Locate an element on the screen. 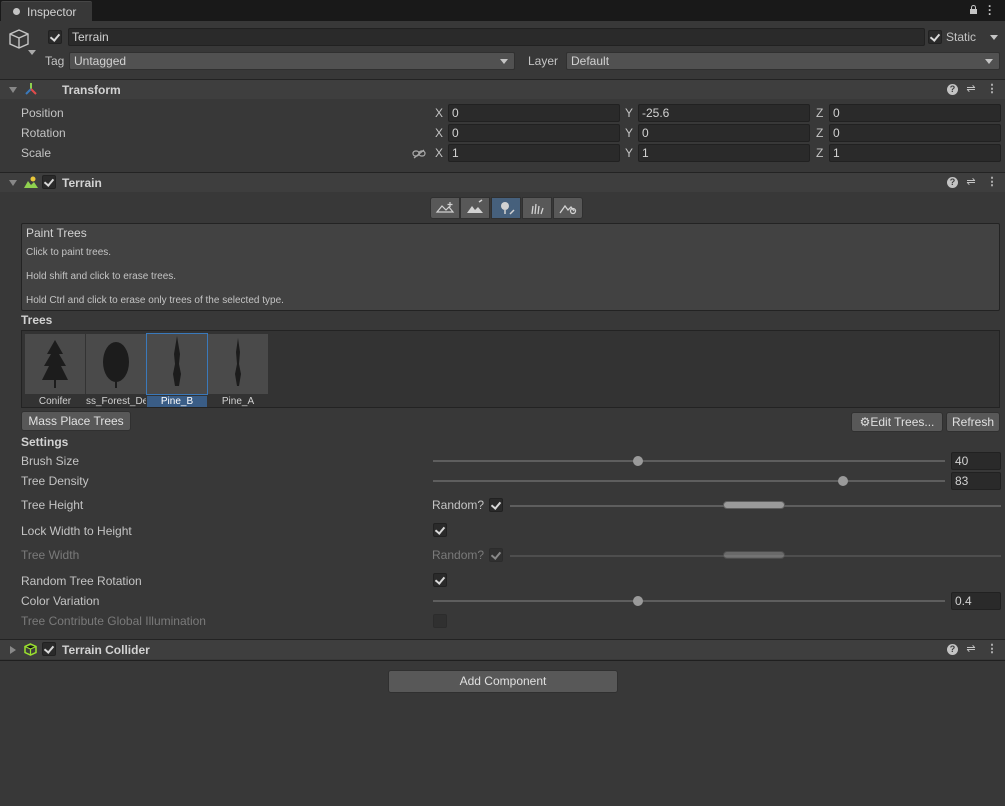 Image resolution: width=1005 pixels, height=806 pixels. tree-item-conifer: Conifer is located at coordinates (55, 371).